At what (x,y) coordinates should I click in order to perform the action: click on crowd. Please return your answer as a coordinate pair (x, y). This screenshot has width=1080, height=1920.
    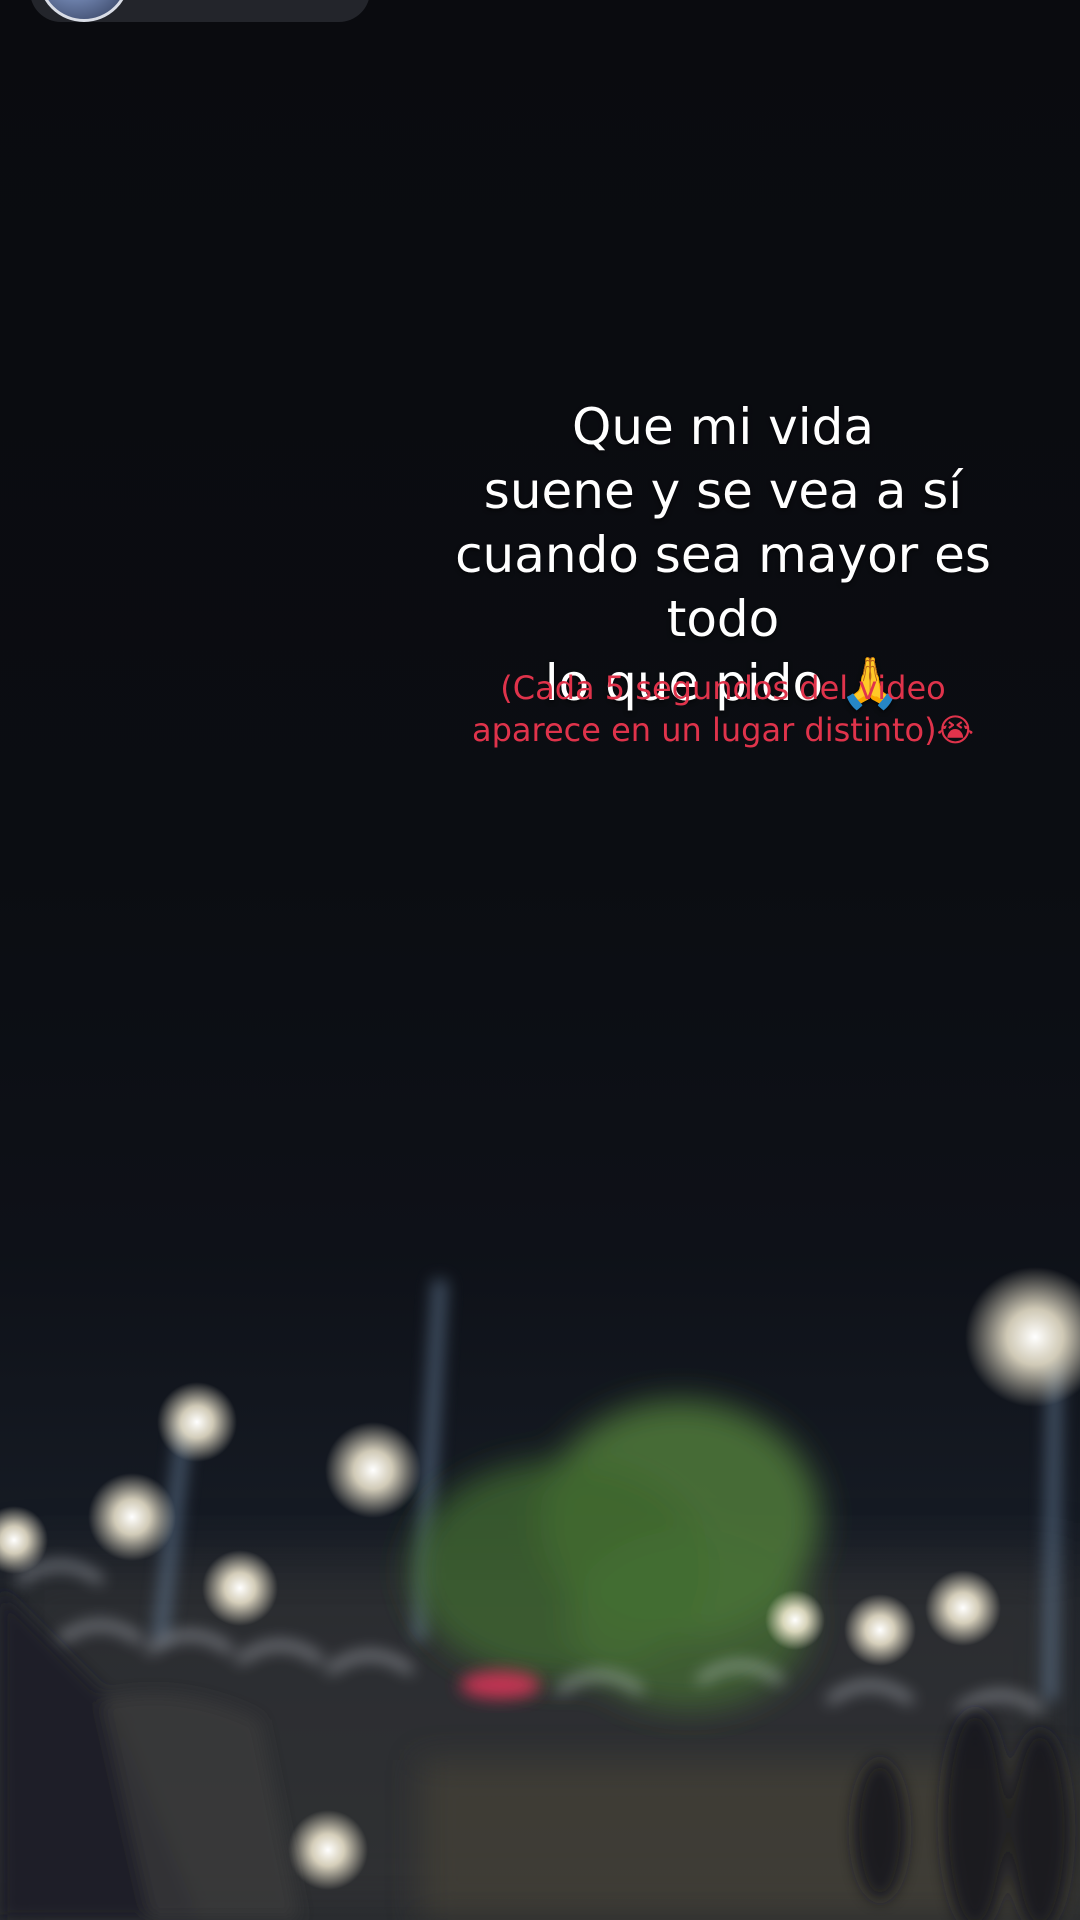
    Looking at the image, I should click on (962, 1815).